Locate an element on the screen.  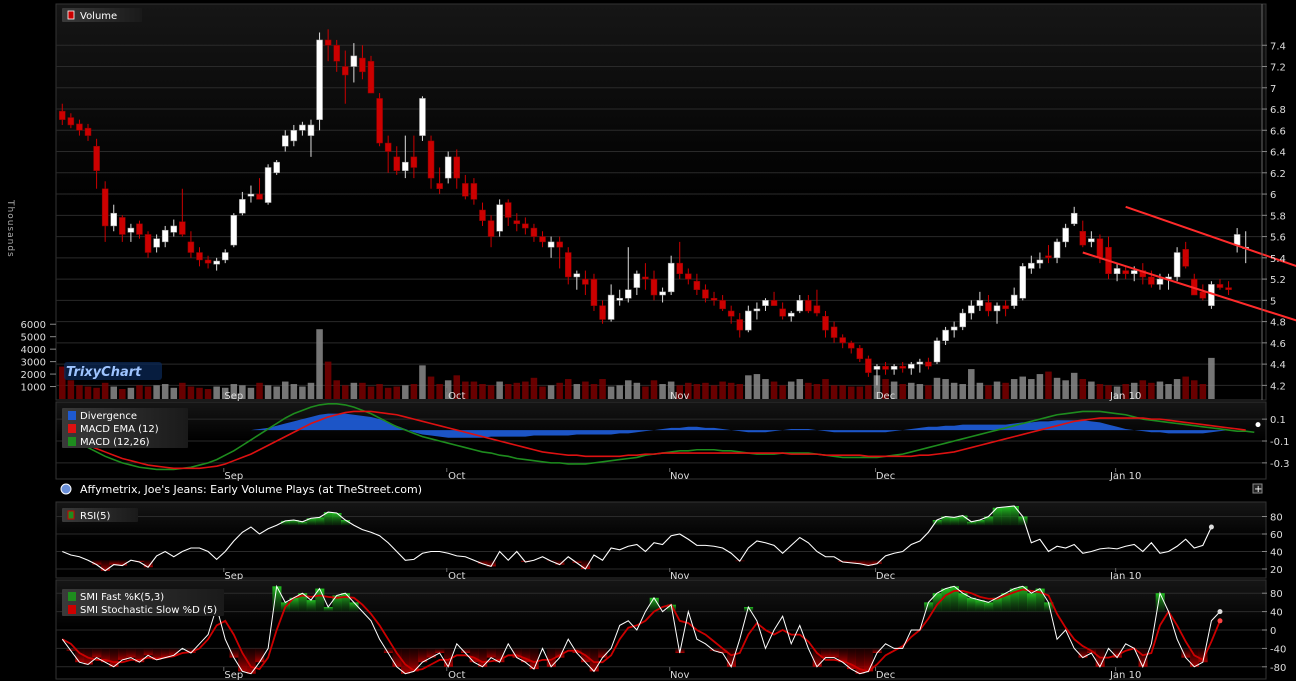
y-axis-title: Thousands is located at coordinates (10, 228).